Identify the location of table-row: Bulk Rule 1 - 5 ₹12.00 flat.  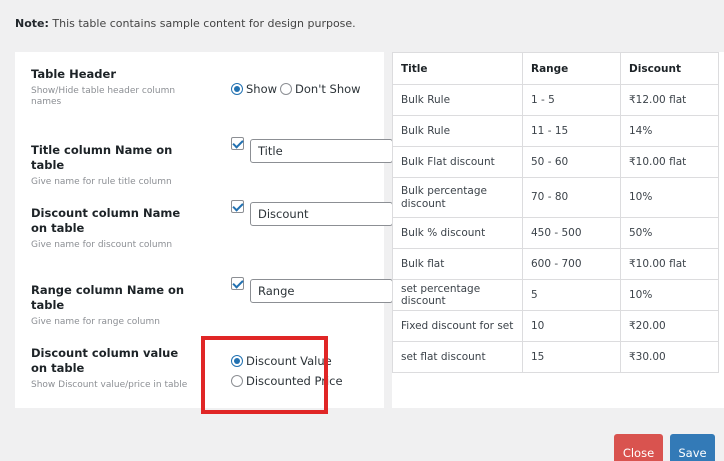
(555, 100).